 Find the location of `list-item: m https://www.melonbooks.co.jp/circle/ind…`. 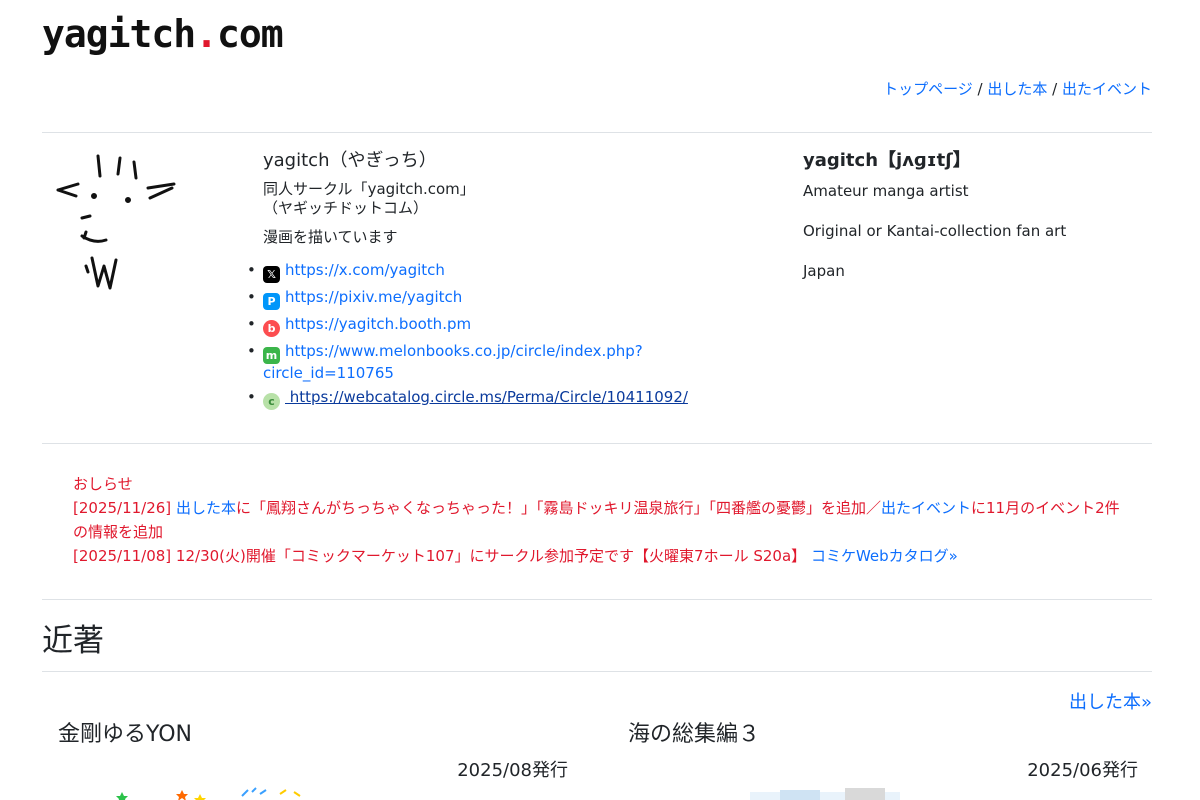

list-item: m https://www.melonbooks.co.jp/circle/ind… is located at coordinates (505, 362).